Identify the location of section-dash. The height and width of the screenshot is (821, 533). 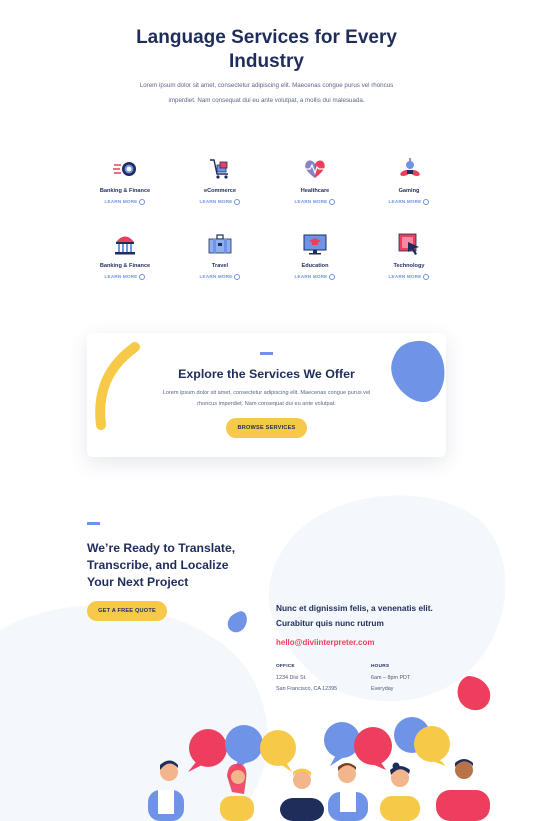
(266, 353).